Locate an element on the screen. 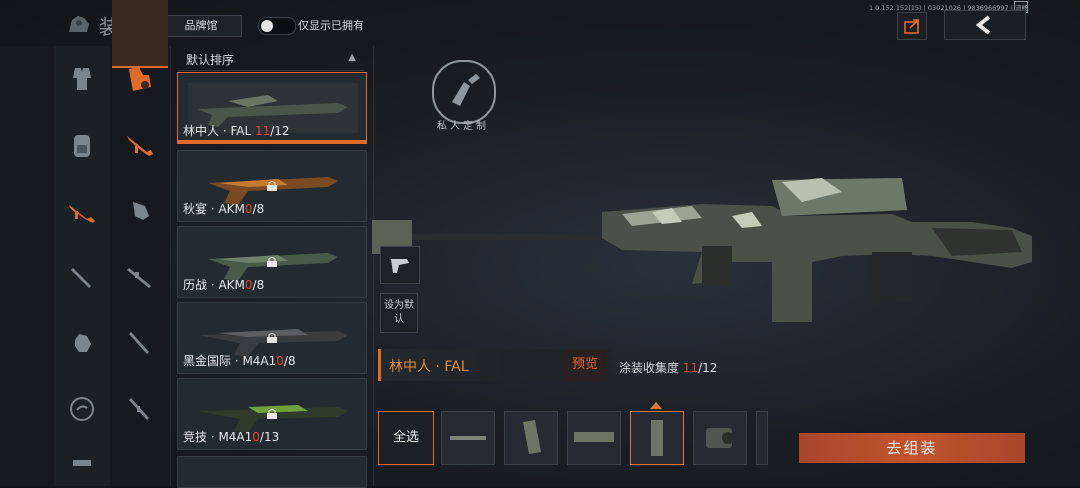 This screenshot has width=1080, height=488. barrel-icon is located at coordinates (468, 438).